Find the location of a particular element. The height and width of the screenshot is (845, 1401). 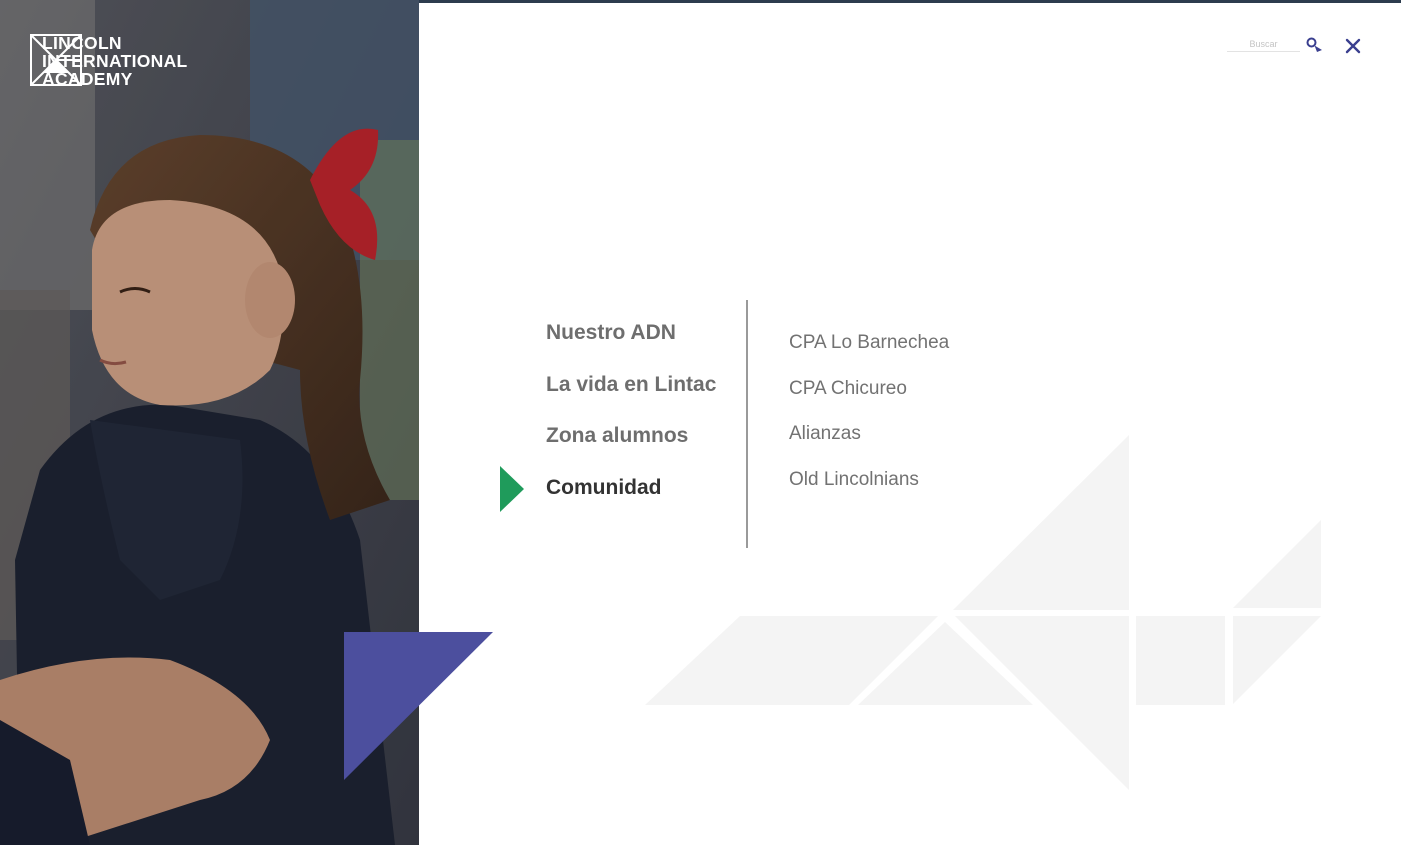

menu-item-zona-alumnos: Zona alumnos is located at coordinates (631, 444).